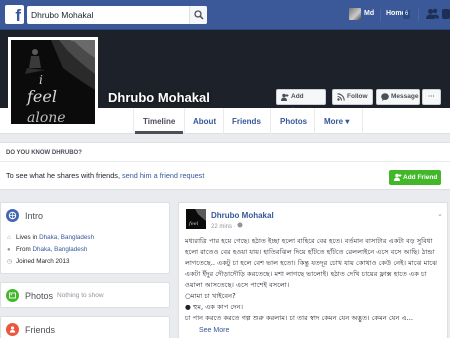 The height and width of the screenshot is (338, 450). I want to click on profile-name: Dhrubo Mohakal, so click(159, 97).